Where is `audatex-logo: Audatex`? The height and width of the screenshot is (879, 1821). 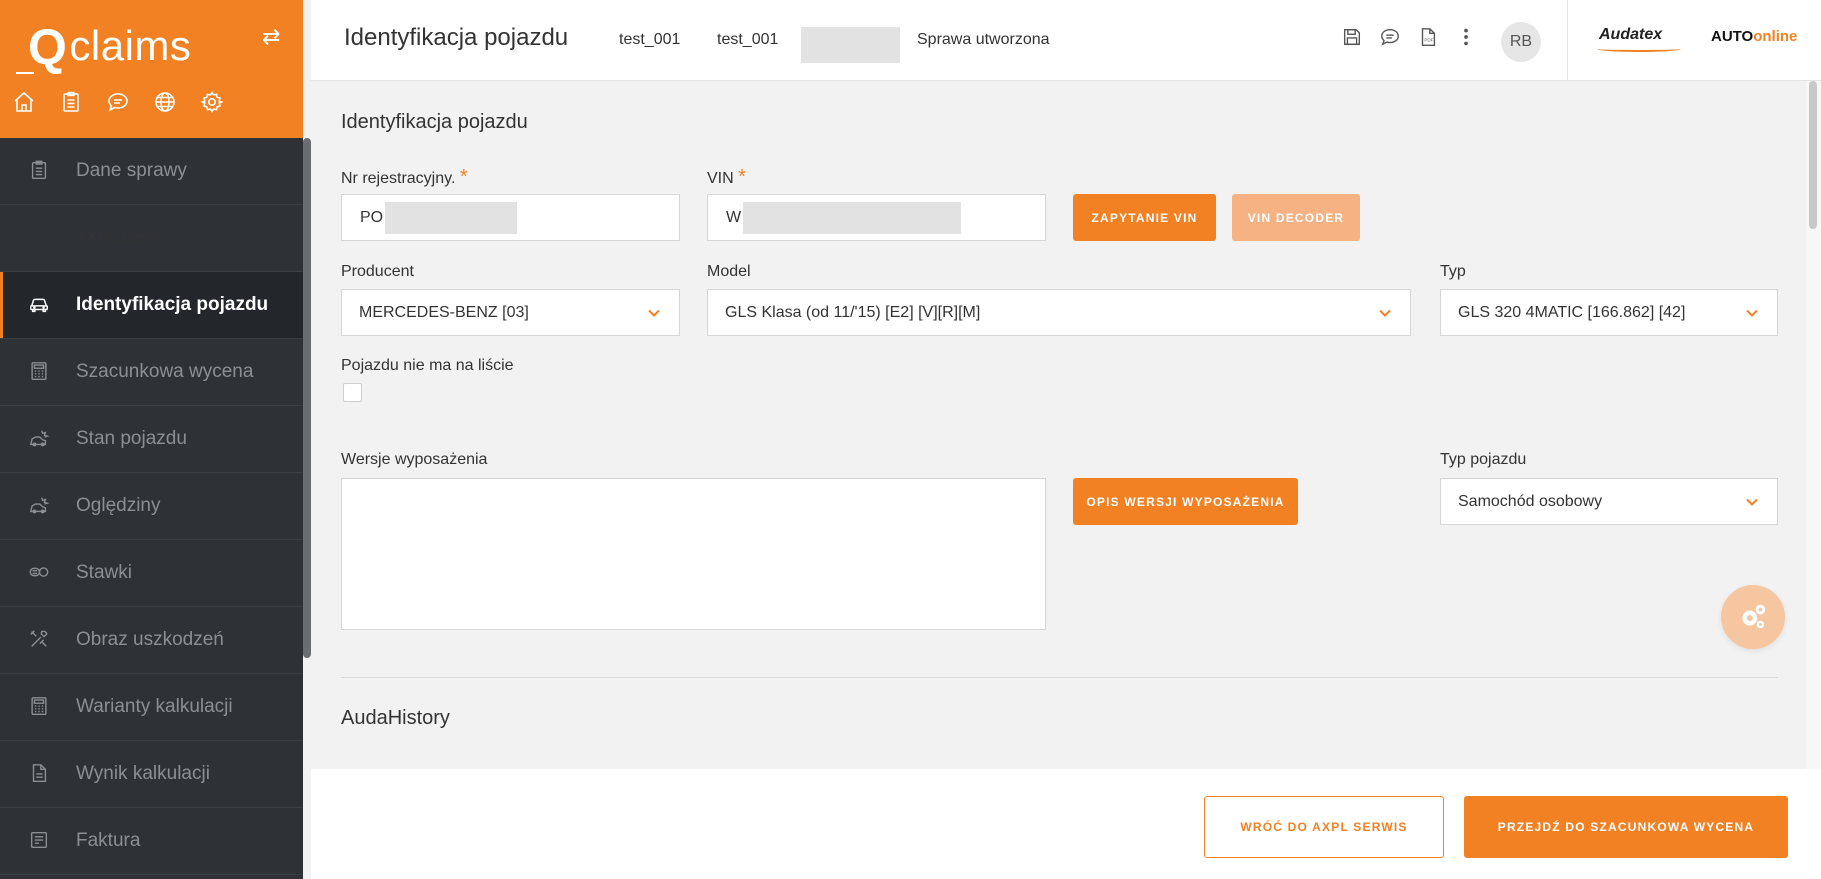
audatex-logo: Audatex is located at coordinates (1631, 34).